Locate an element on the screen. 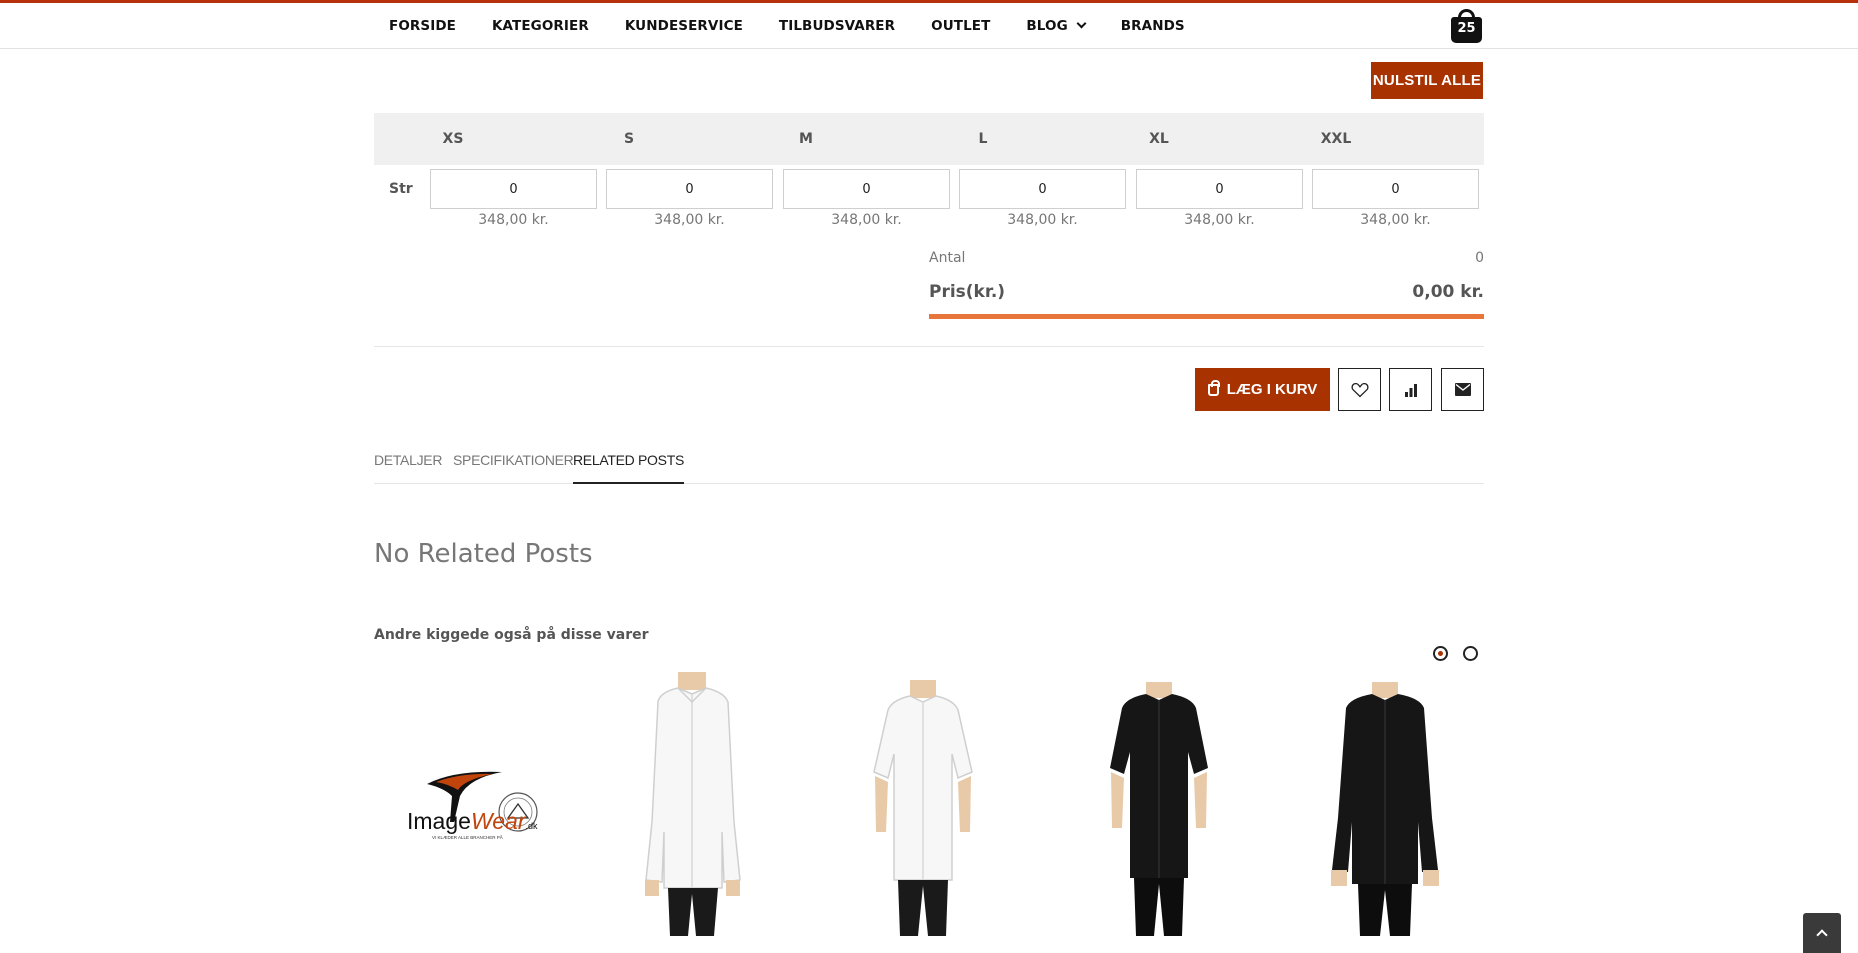 The height and width of the screenshot is (953, 1858). qty-input-m is located at coordinates (866, 189).